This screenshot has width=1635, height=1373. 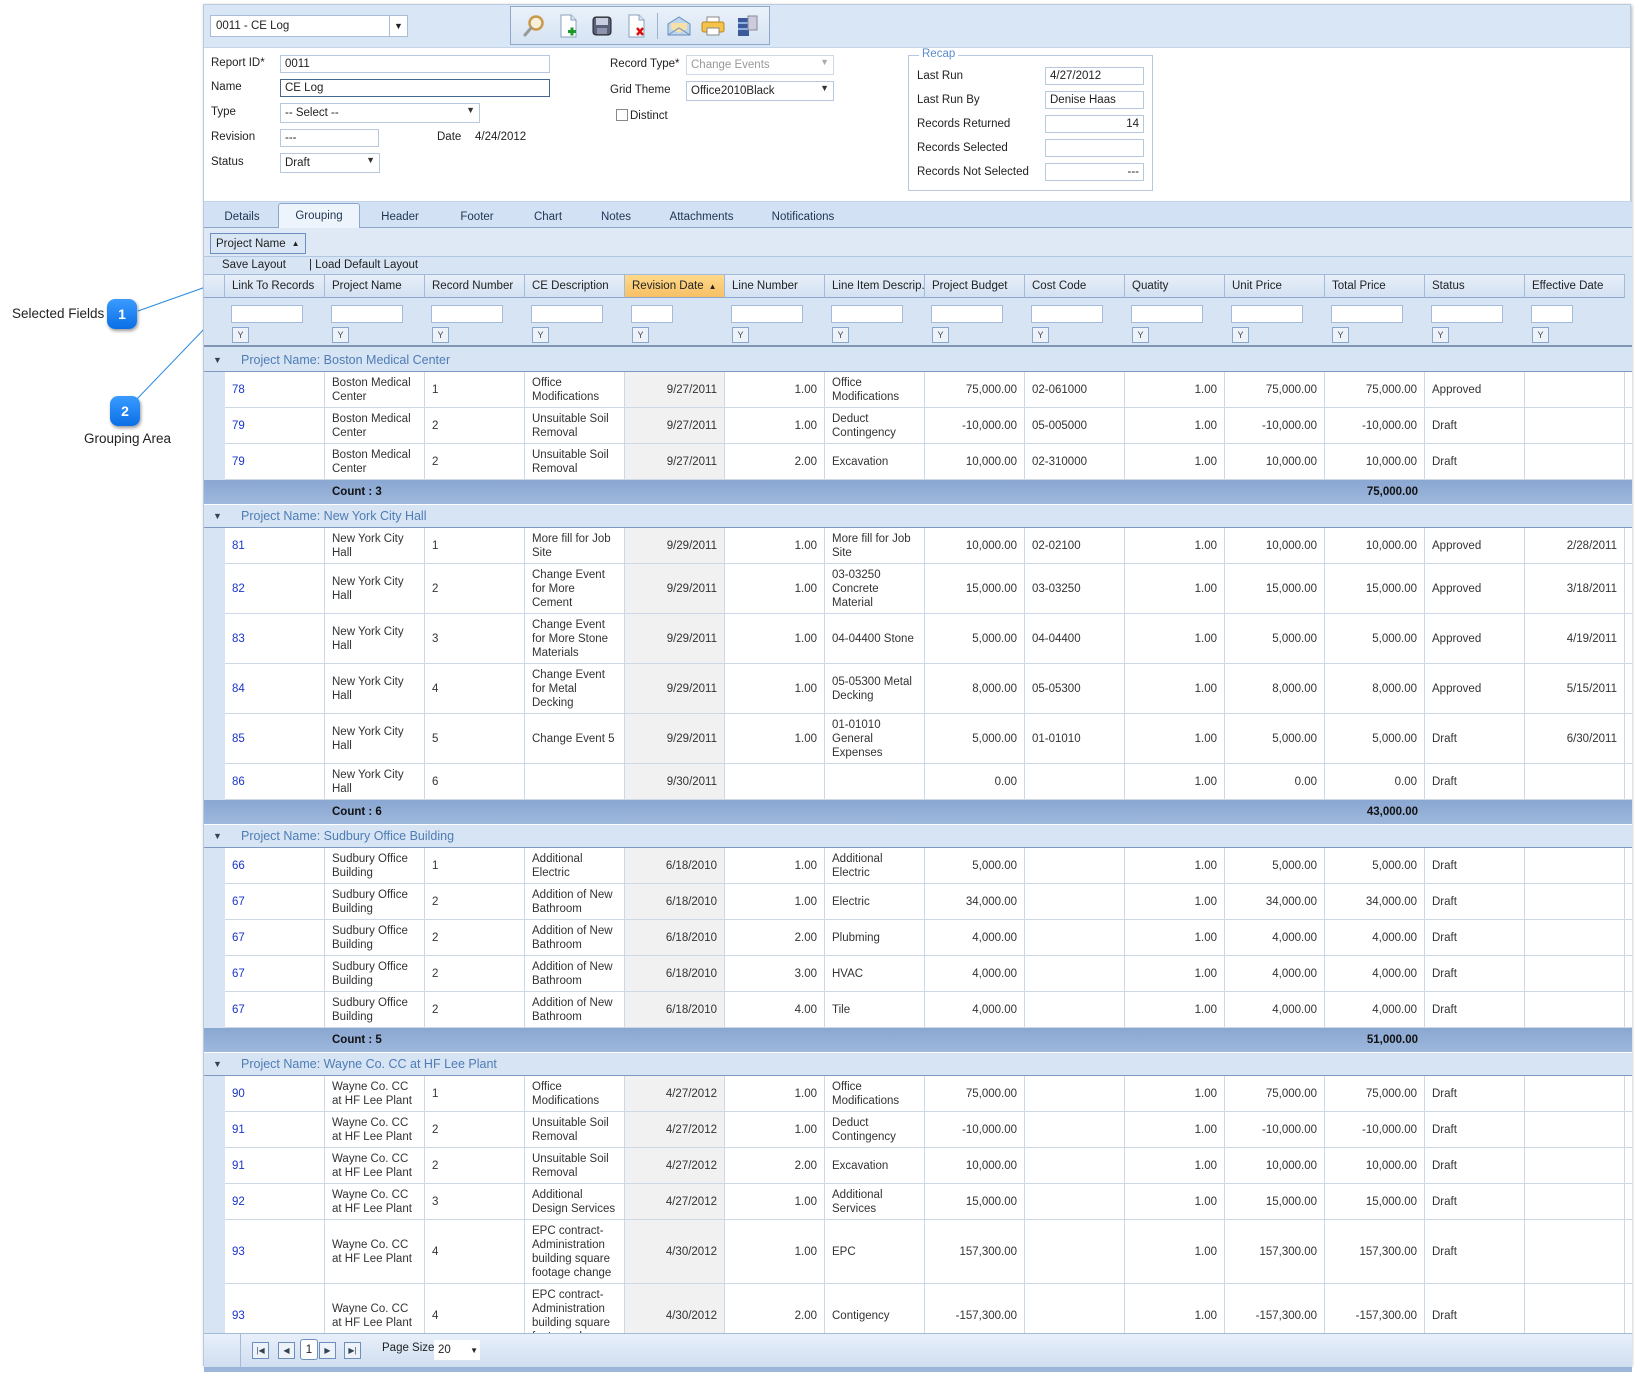 What do you see at coordinates (477, 216) in the screenshot?
I see `tab-footer: Footer` at bounding box center [477, 216].